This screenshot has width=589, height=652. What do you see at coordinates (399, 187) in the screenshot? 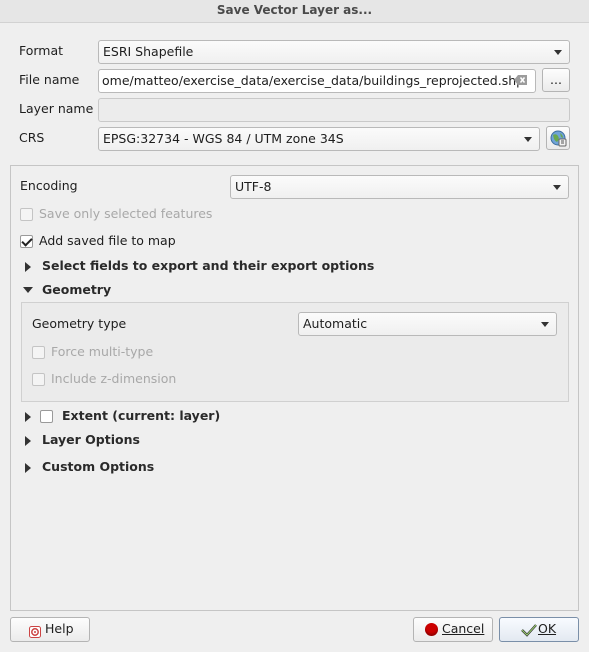
I see `encoding-combobox: UTF-8` at bounding box center [399, 187].